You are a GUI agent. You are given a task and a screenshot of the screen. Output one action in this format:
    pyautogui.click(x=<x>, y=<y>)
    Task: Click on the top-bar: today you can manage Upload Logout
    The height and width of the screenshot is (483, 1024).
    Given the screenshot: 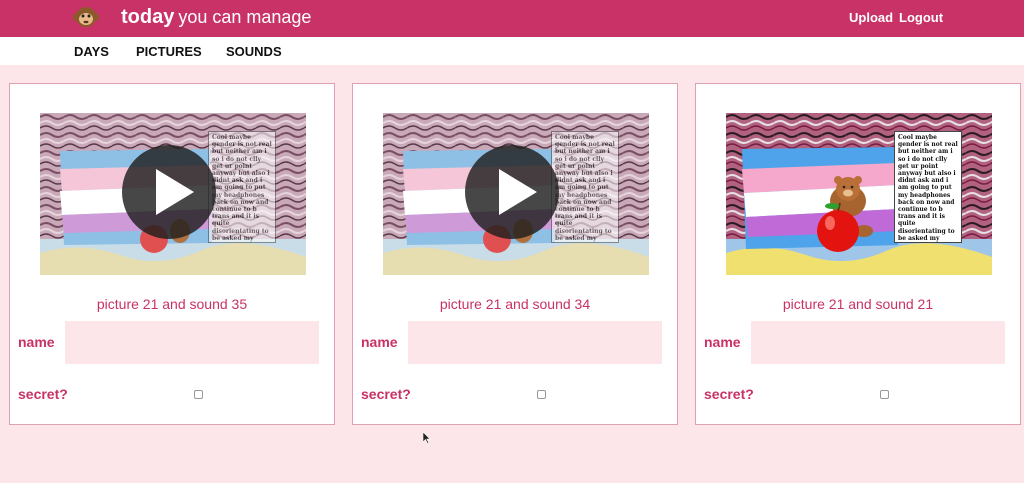 What is the action you would take?
    pyautogui.click(x=512, y=18)
    